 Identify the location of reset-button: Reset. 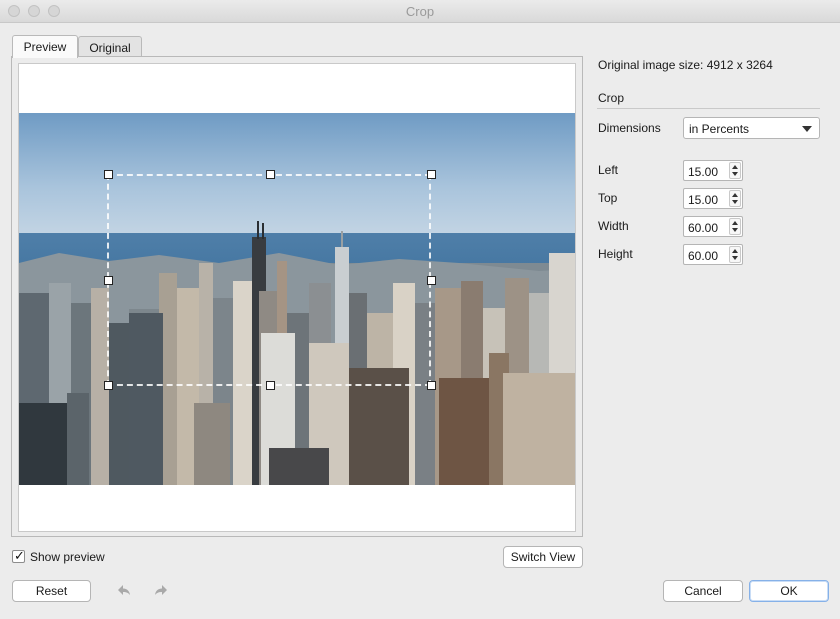
(51, 591).